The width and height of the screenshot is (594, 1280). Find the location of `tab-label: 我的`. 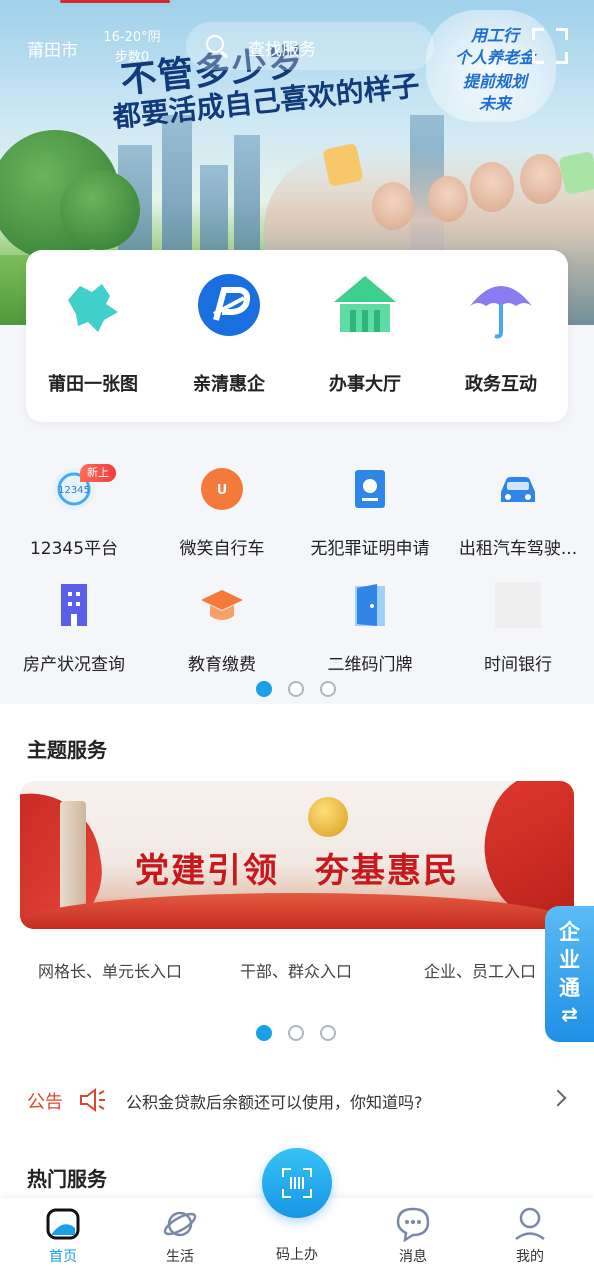

tab-label: 我的 is located at coordinates (530, 1257).